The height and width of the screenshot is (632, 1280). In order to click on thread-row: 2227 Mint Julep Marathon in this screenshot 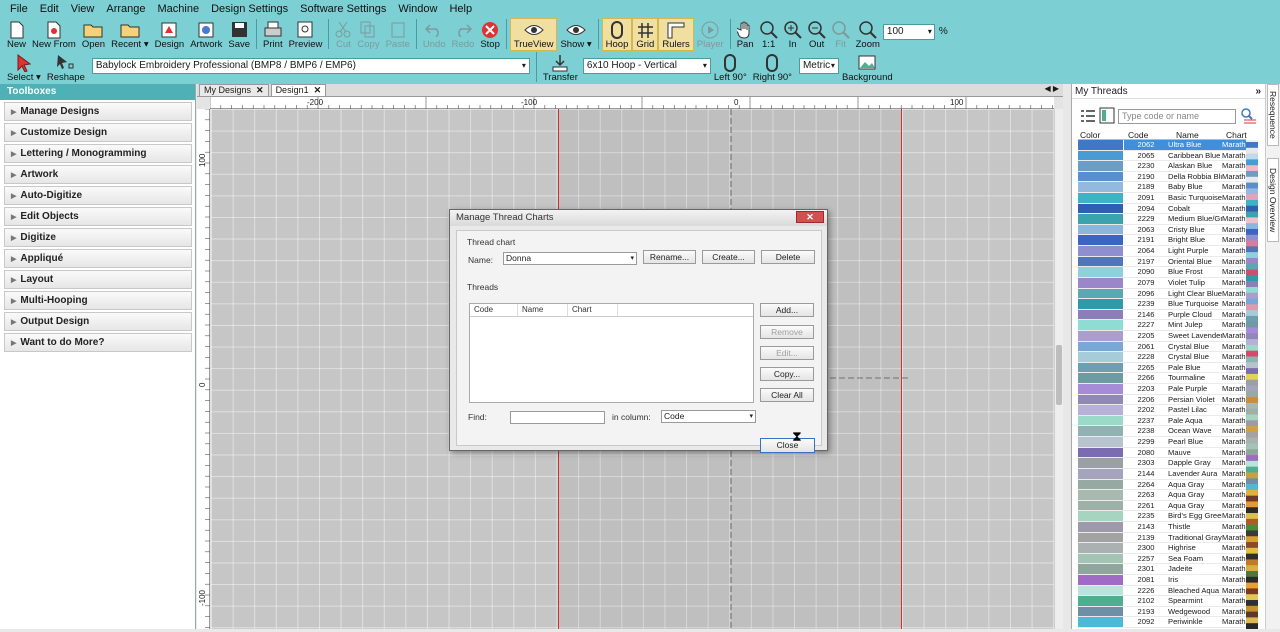, I will do `click(1162, 325)`.